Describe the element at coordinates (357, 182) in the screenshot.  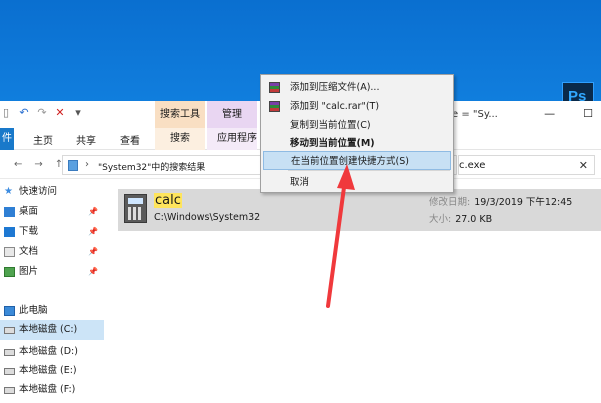
I see `menu-item-cancel: 取消` at that location.